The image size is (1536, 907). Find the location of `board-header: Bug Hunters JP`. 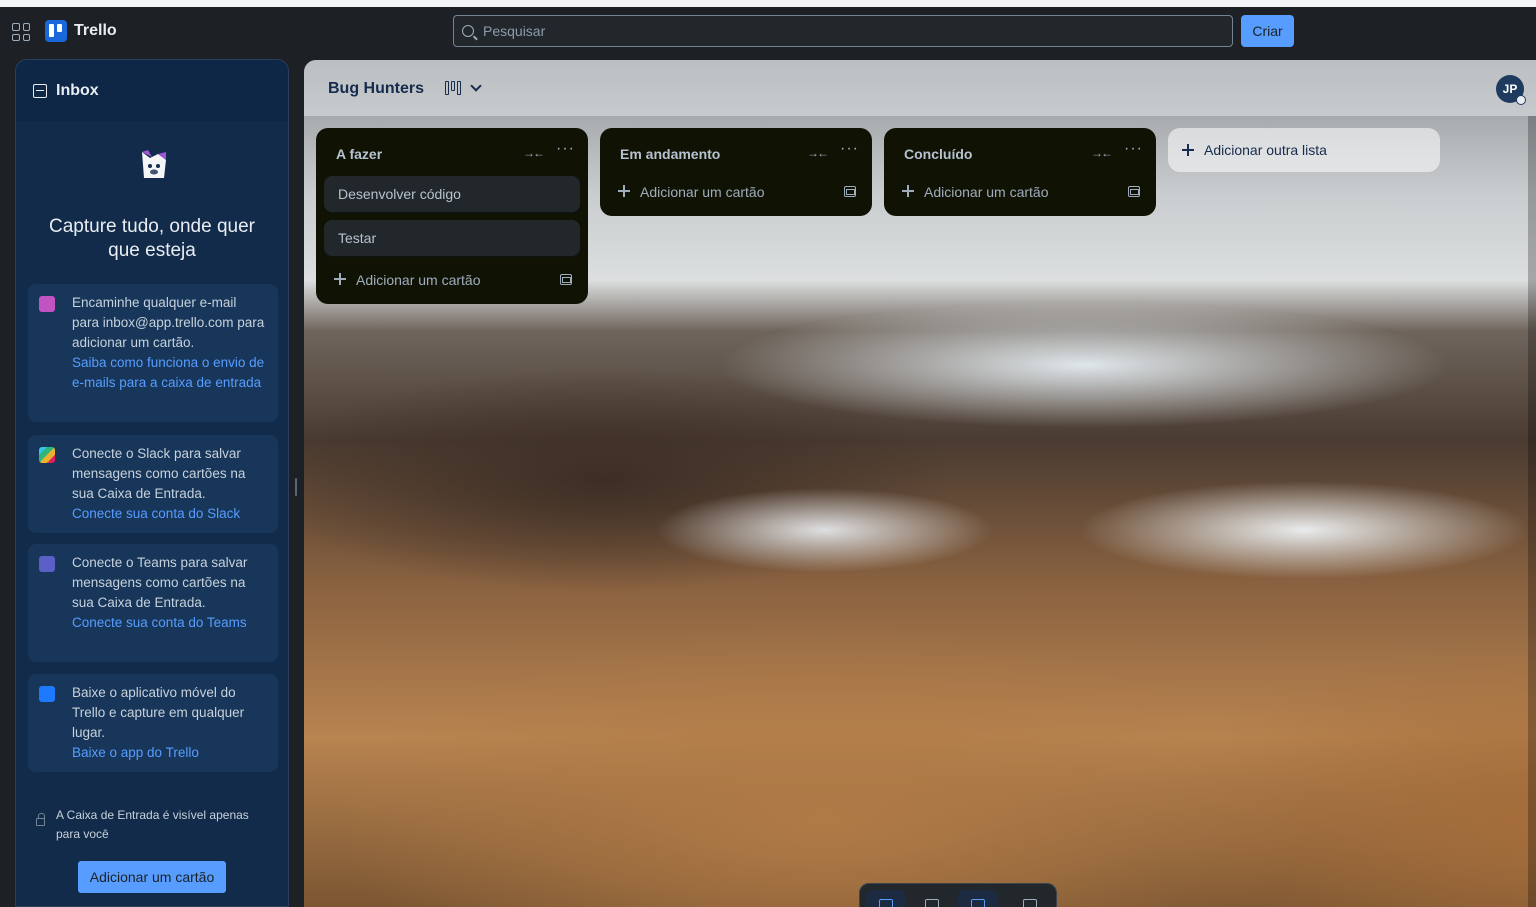

board-header: Bug Hunters JP is located at coordinates (920, 88).